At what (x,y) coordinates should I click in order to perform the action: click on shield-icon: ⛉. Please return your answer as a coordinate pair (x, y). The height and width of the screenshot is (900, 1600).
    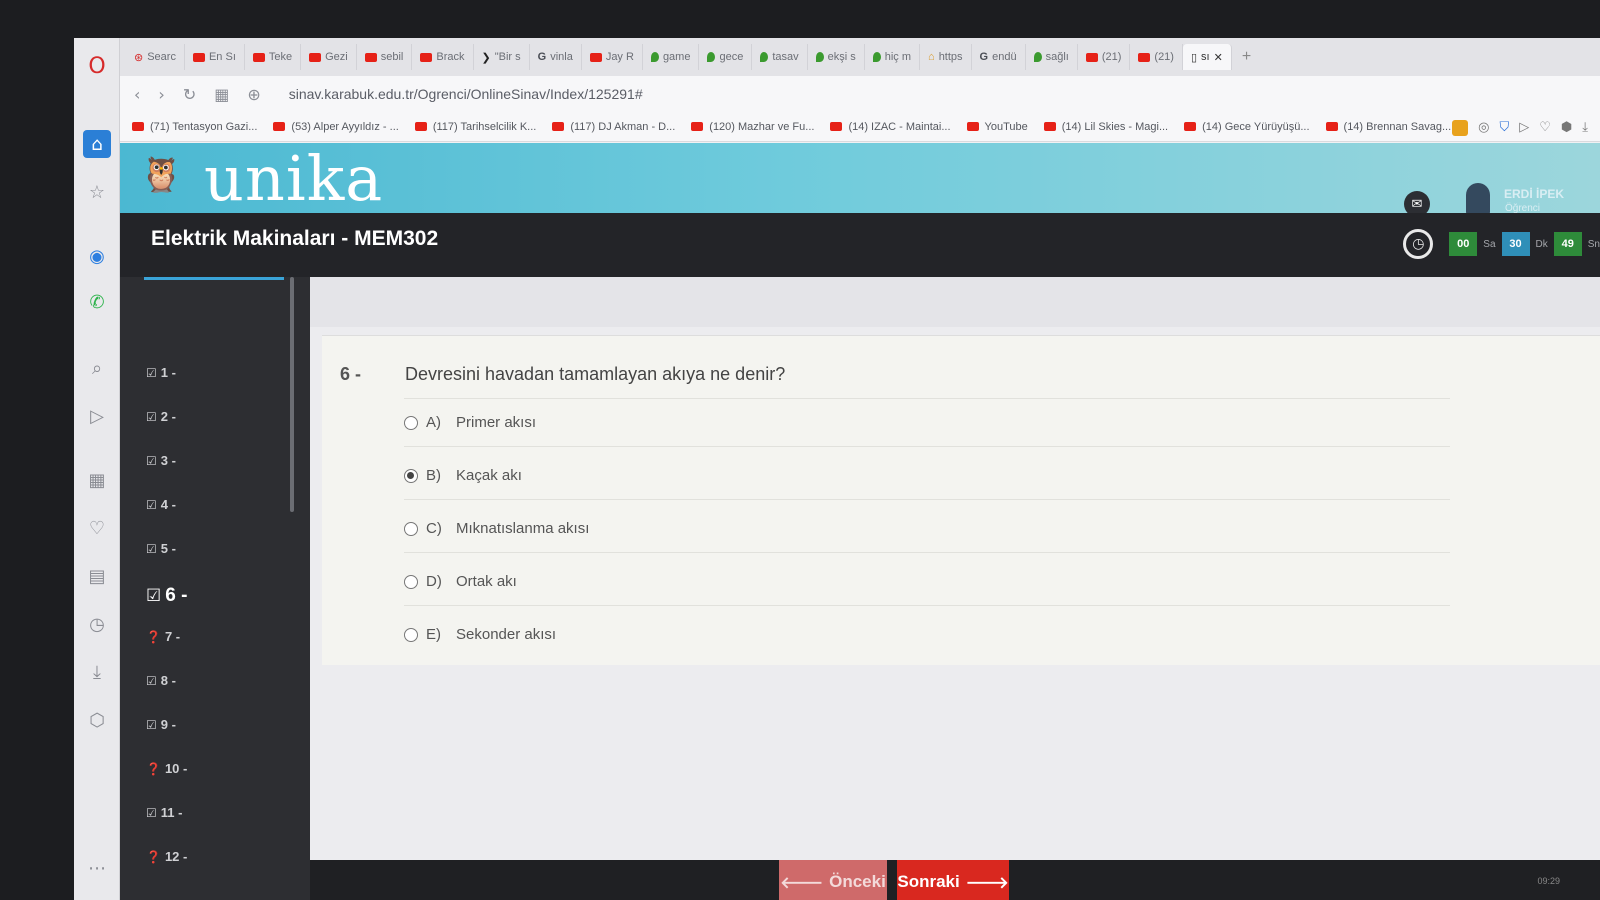
    Looking at the image, I should click on (1504, 128).